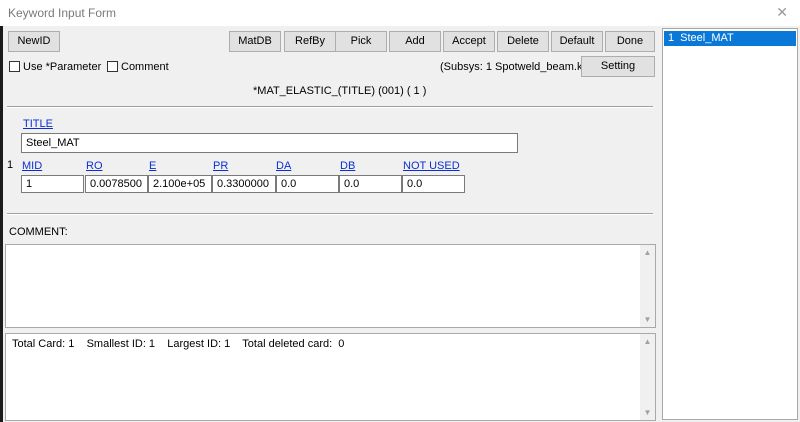 The image size is (800, 422). What do you see at coordinates (180, 184) in the screenshot?
I see `e-input: 2.100e+05` at bounding box center [180, 184].